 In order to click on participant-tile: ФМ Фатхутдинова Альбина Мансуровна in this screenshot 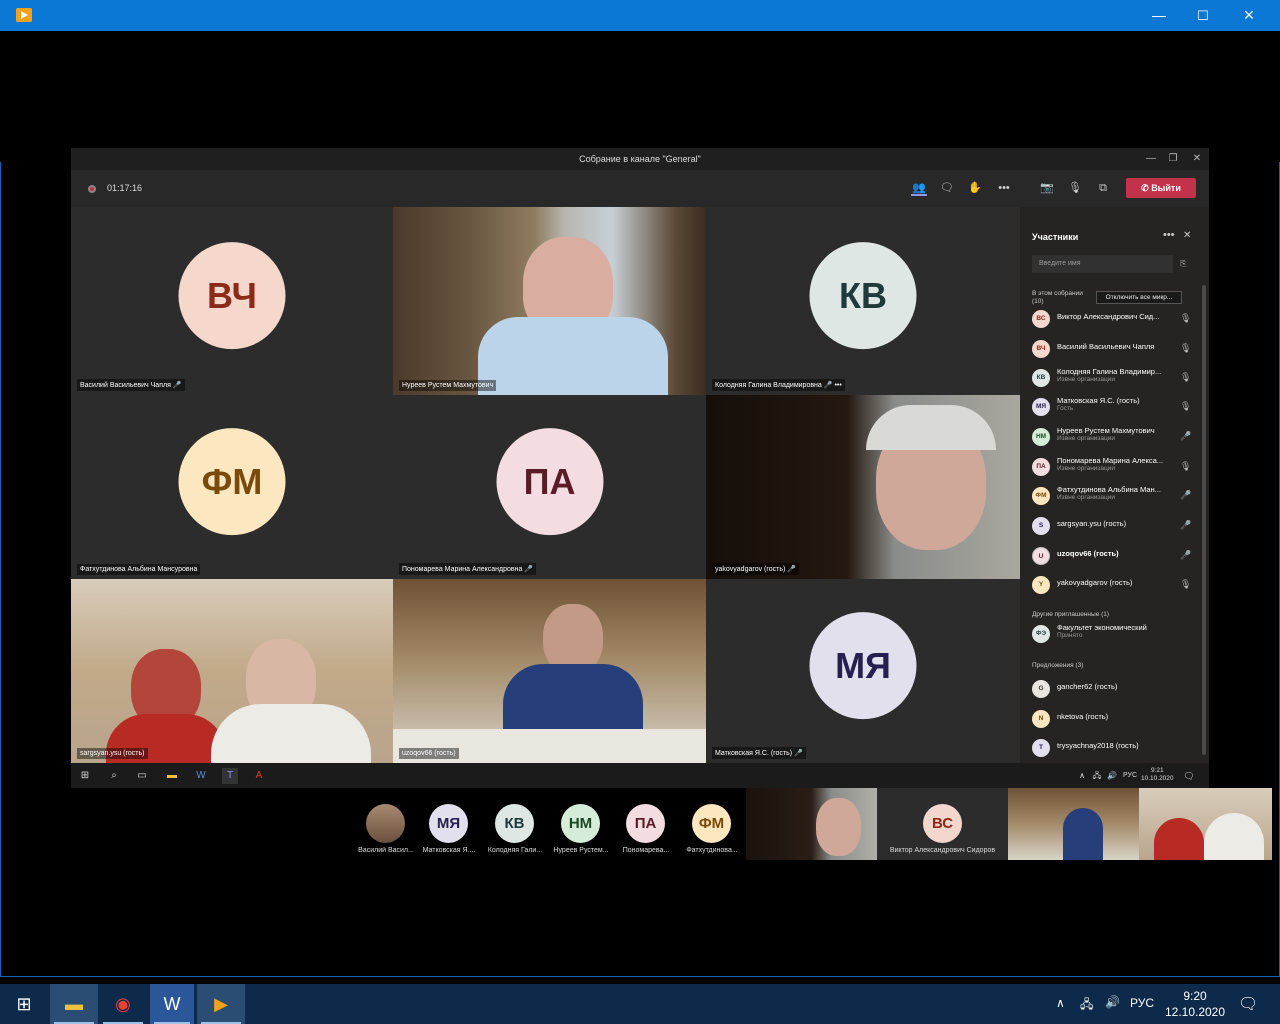, I will do `click(232, 487)`.